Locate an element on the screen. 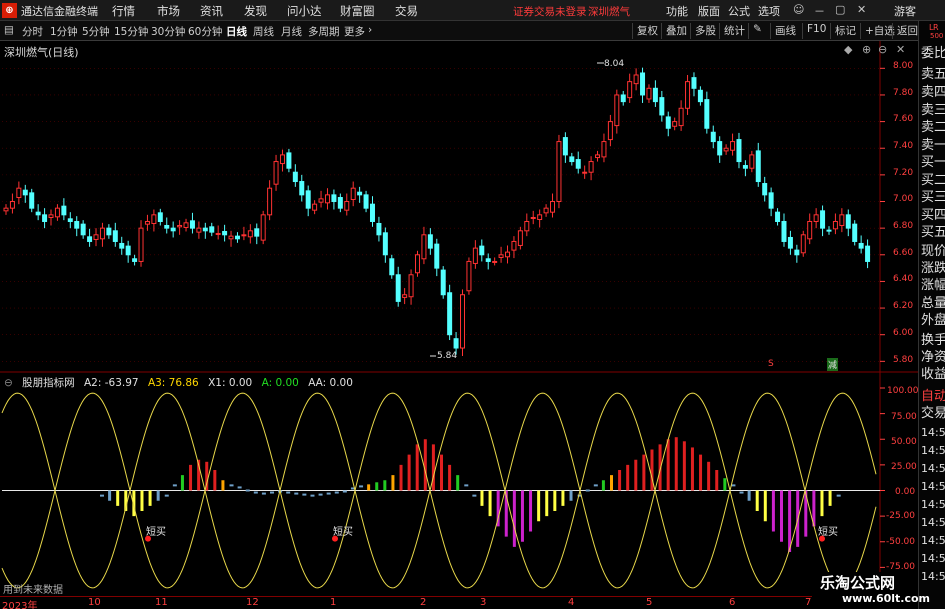 The height and width of the screenshot is (609, 945). quote-row: 卖三 is located at coordinates (933, 111).